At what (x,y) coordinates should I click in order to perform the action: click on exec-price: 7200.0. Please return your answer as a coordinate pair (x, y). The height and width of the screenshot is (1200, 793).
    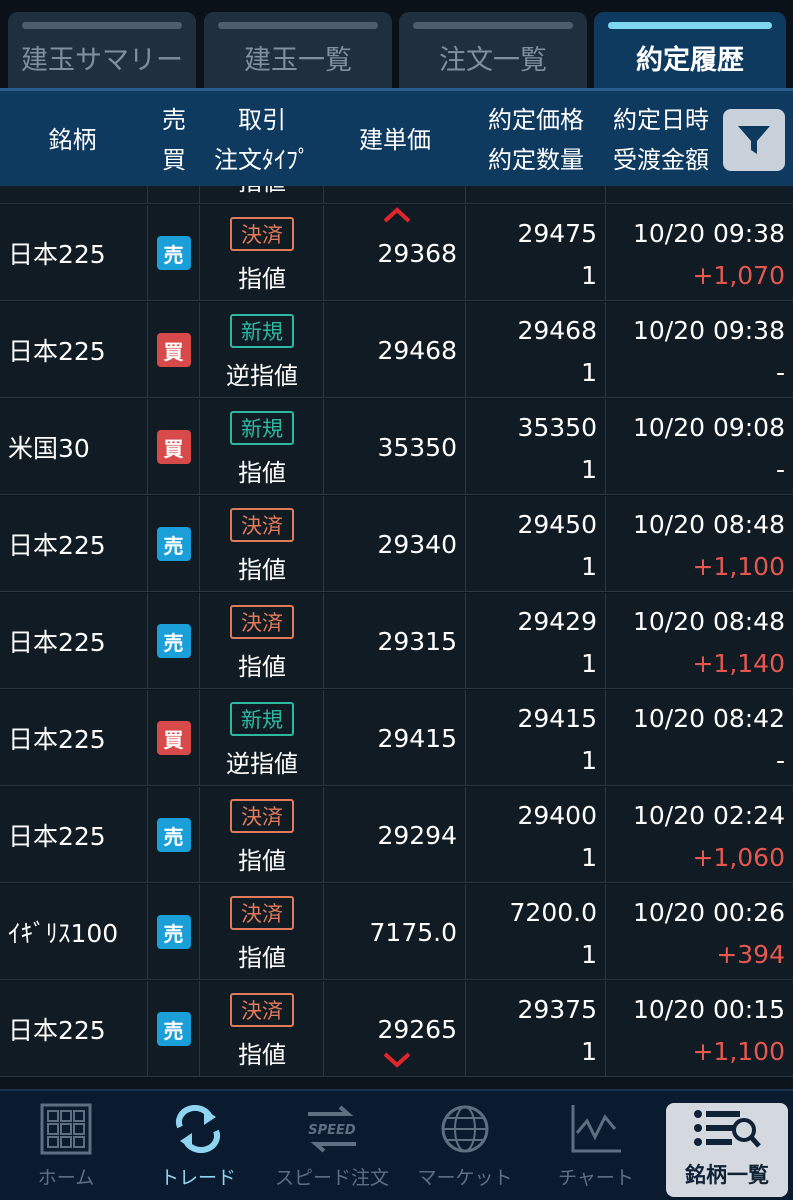
    Looking at the image, I should click on (553, 912).